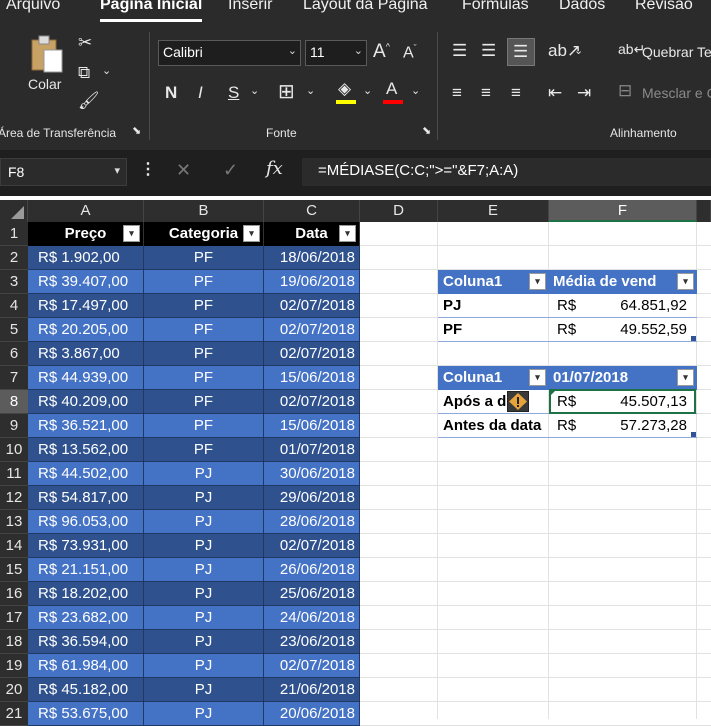 The width and height of the screenshot is (711, 726). What do you see at coordinates (14, 282) in the screenshot?
I see `row-header-3: 3` at bounding box center [14, 282].